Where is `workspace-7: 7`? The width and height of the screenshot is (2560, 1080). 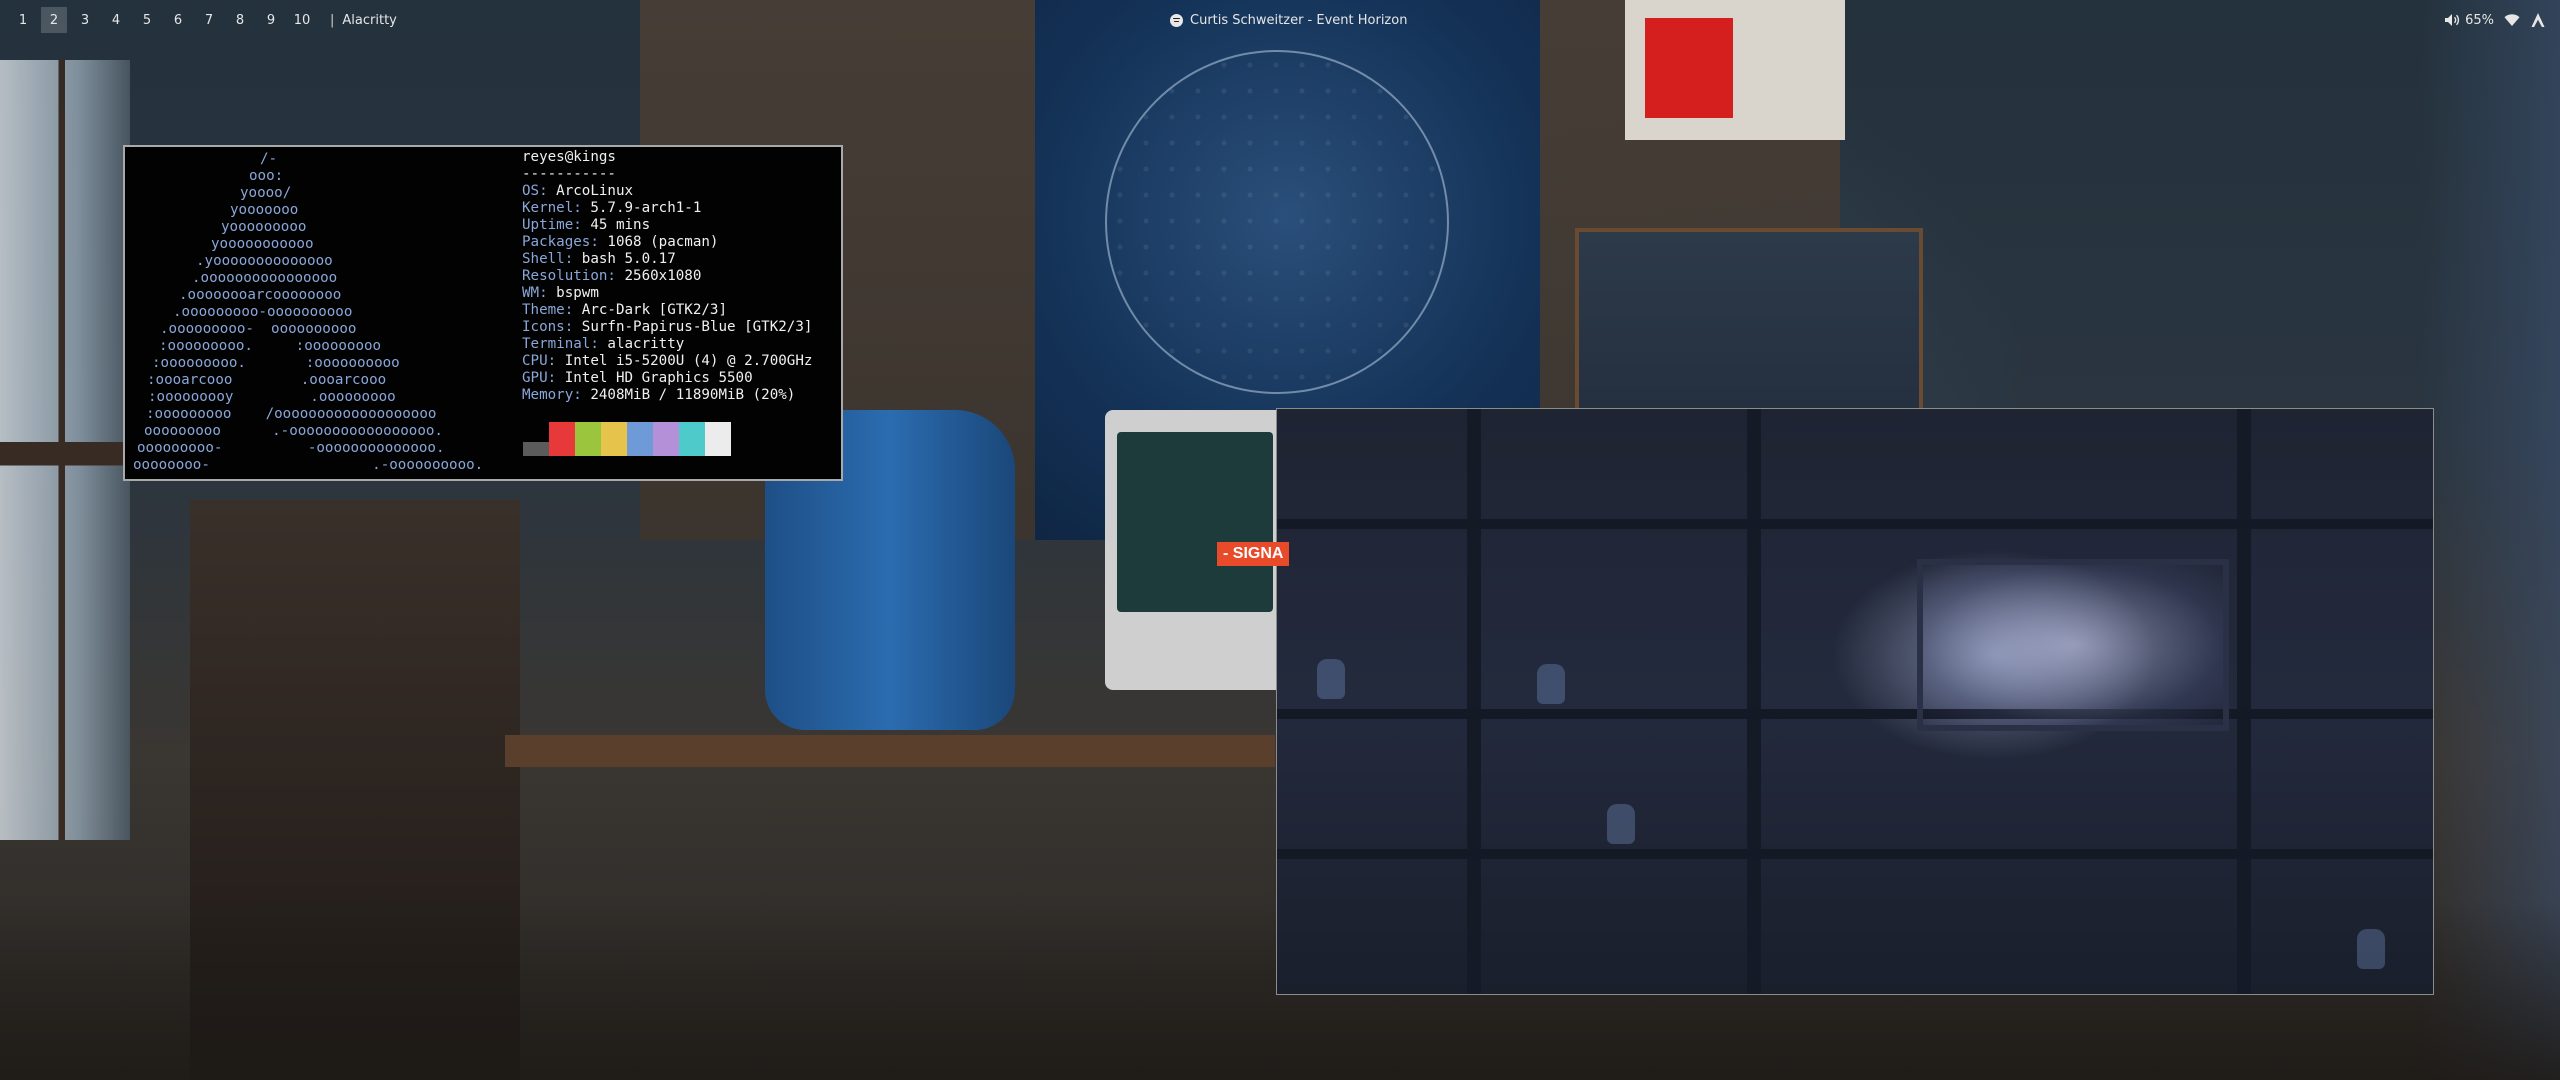 workspace-7: 7 is located at coordinates (209, 20).